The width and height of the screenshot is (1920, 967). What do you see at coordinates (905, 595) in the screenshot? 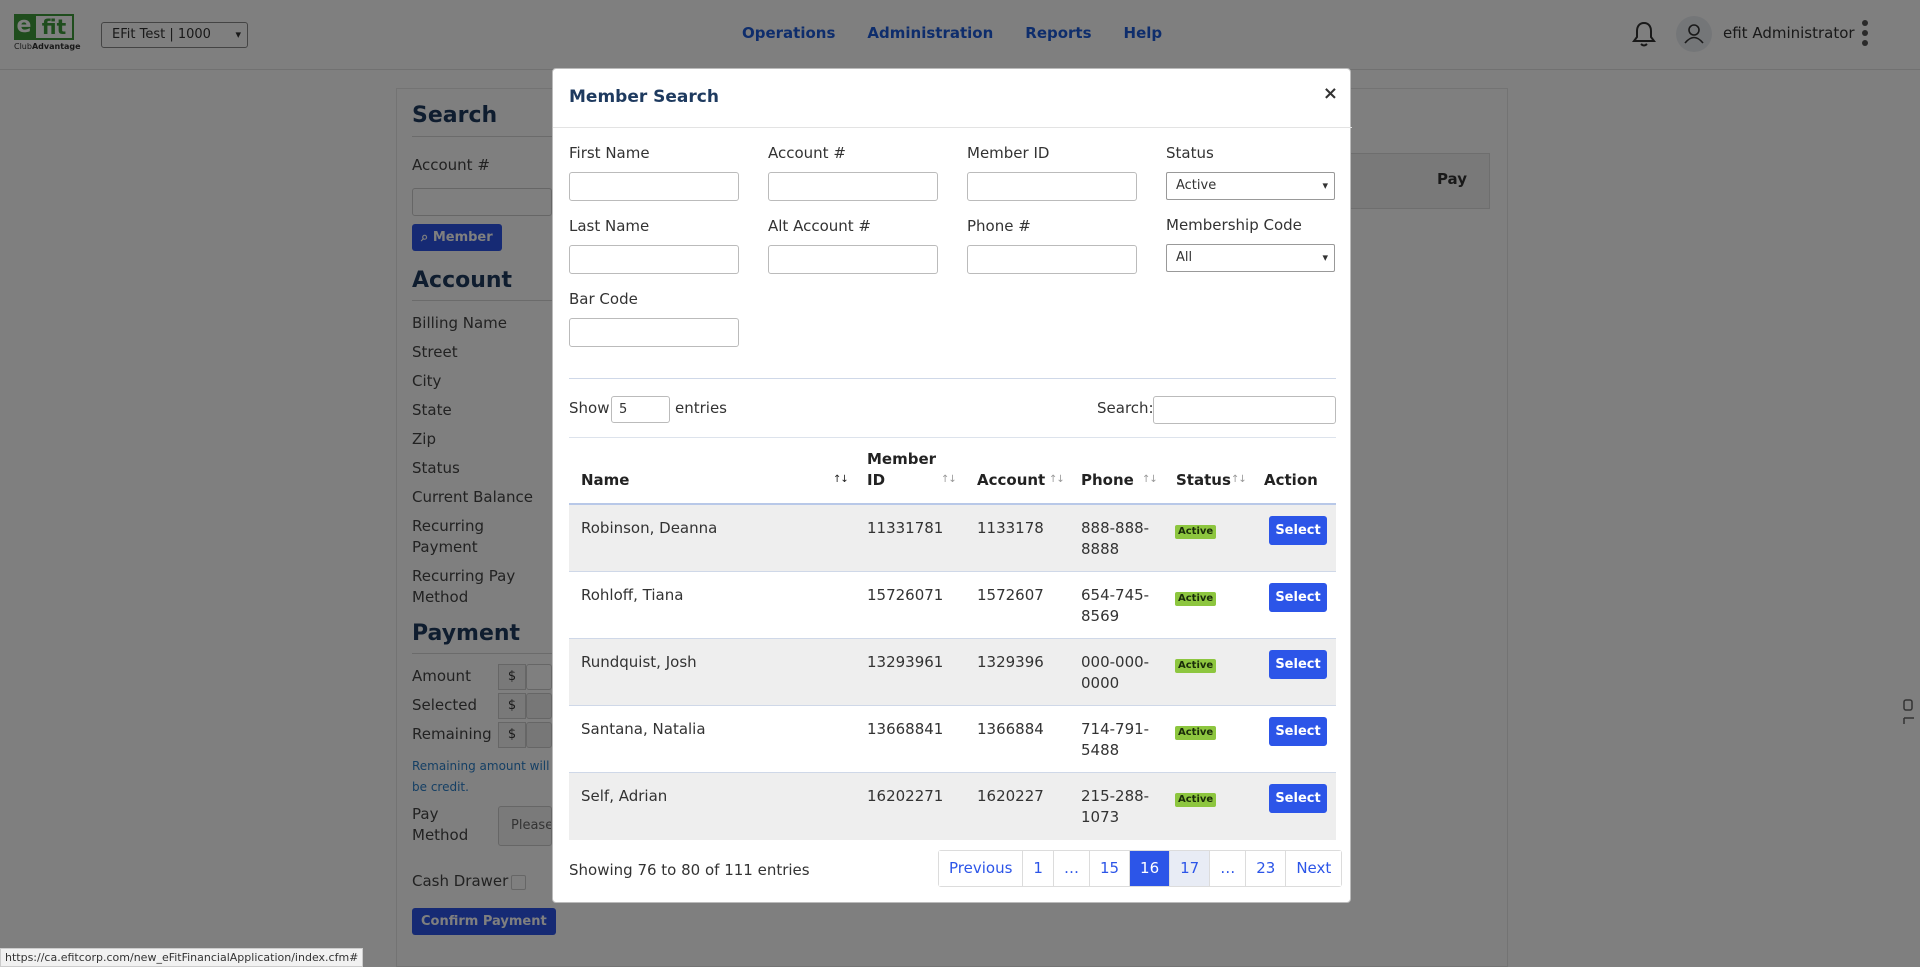
I see `member-id: 15726071` at bounding box center [905, 595].